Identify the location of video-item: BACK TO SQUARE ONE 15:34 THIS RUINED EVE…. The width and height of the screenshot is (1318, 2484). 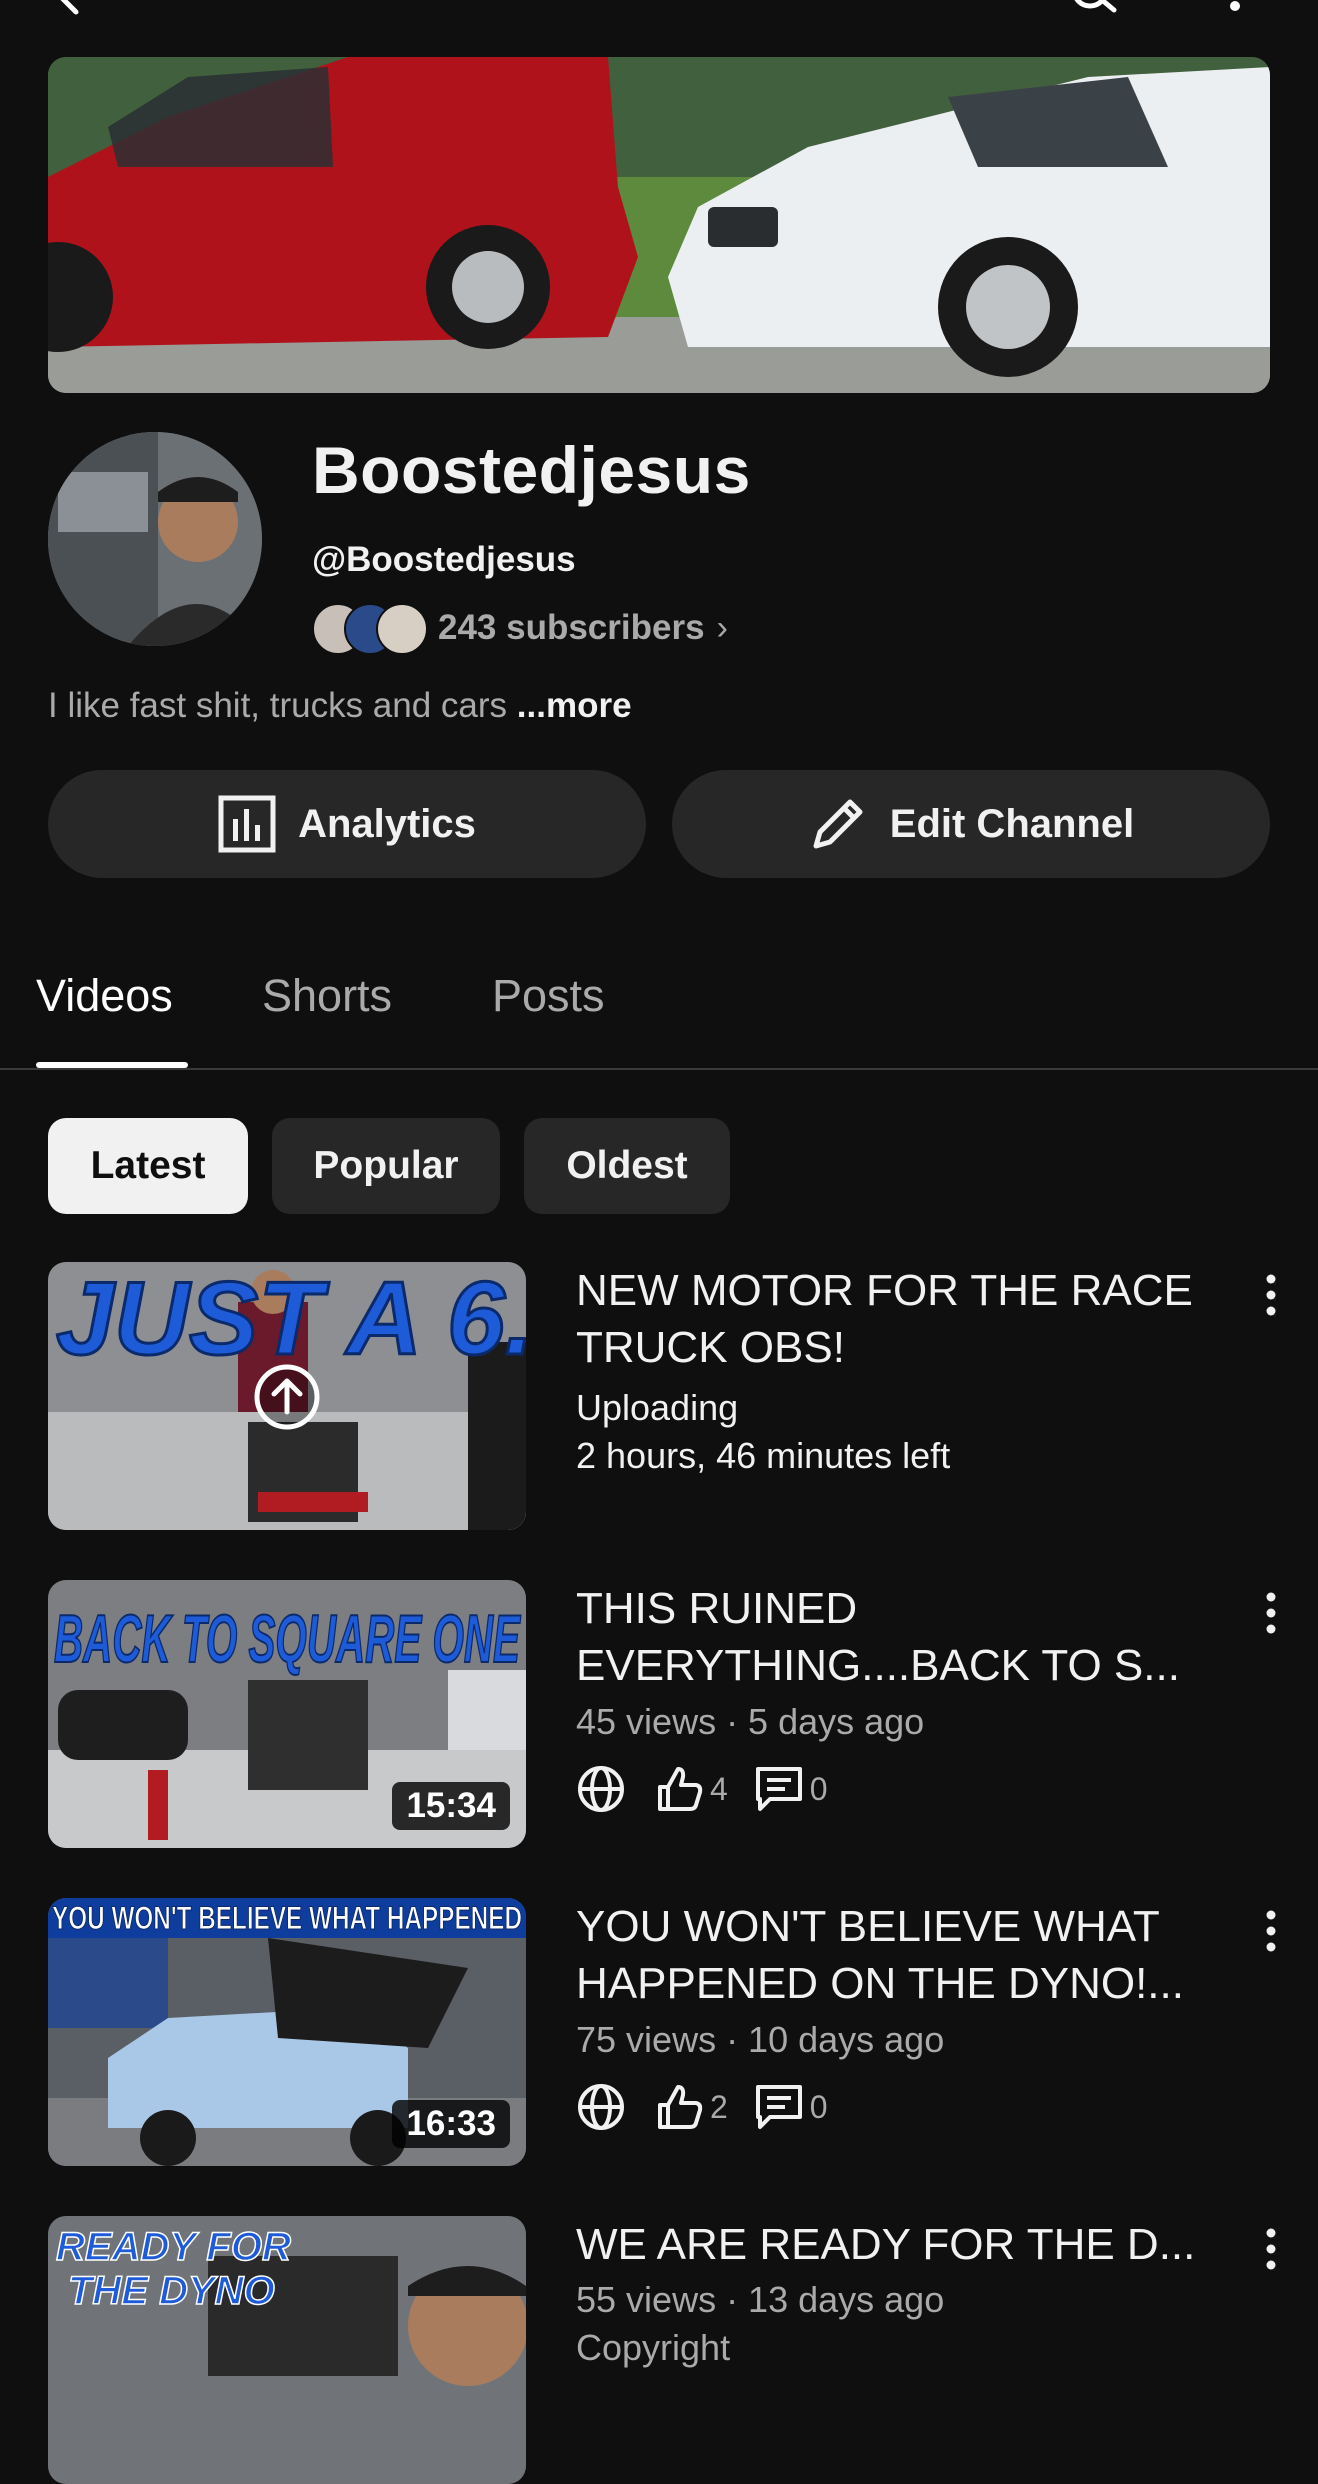
(659, 1720).